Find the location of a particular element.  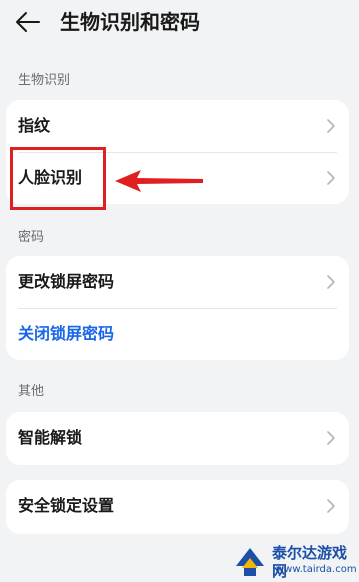

watermark: 泰尔达游戏网 www.tairda.com is located at coordinates (289, 560).